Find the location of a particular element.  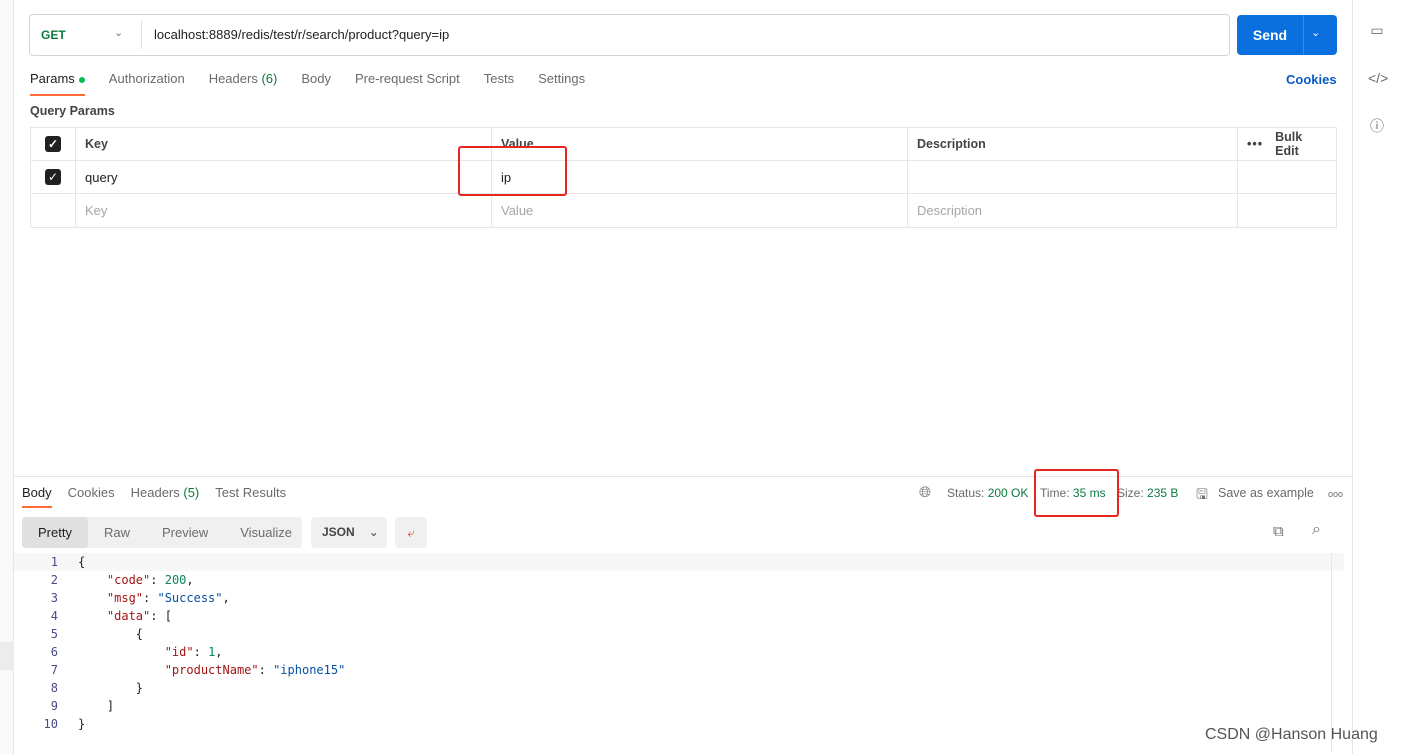

bulk-edit-label: Bulk Edit is located at coordinates (1289, 144).